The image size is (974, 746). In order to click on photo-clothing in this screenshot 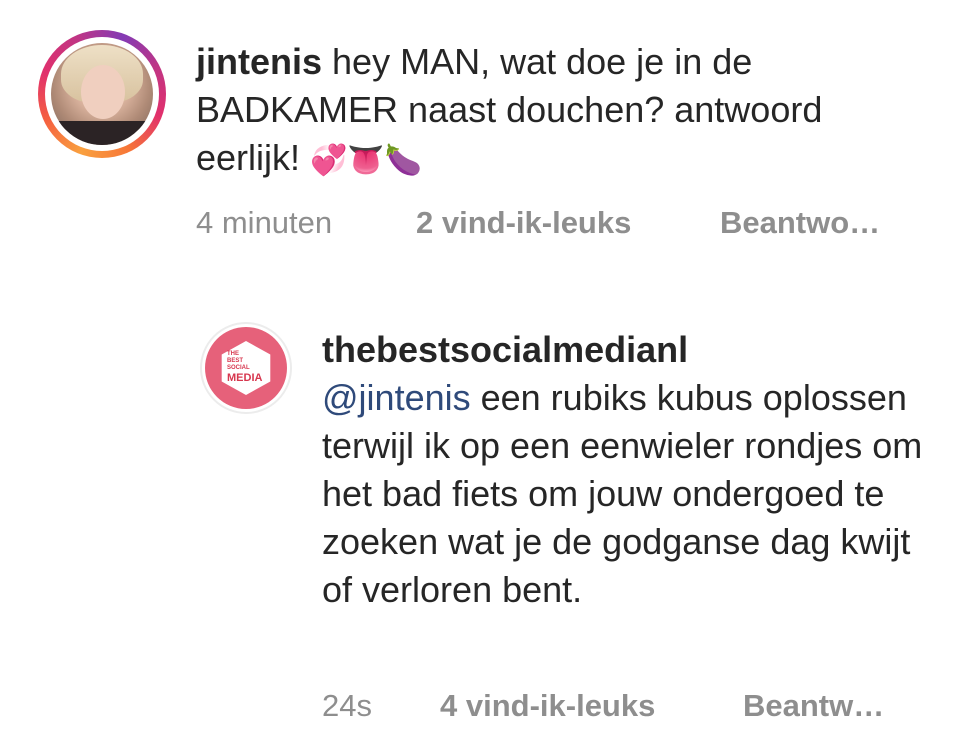, I will do `click(102, 133)`.